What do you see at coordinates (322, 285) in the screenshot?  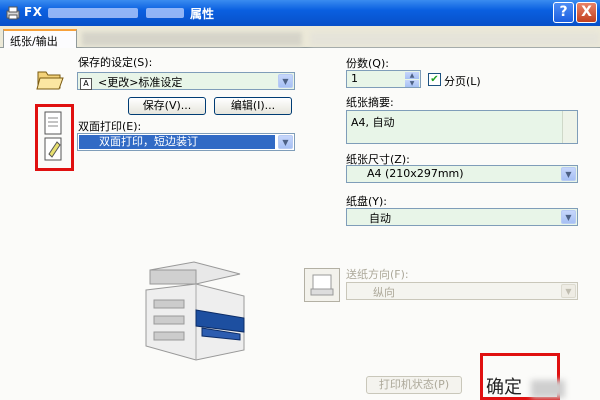 I see `orientation-icon` at bounding box center [322, 285].